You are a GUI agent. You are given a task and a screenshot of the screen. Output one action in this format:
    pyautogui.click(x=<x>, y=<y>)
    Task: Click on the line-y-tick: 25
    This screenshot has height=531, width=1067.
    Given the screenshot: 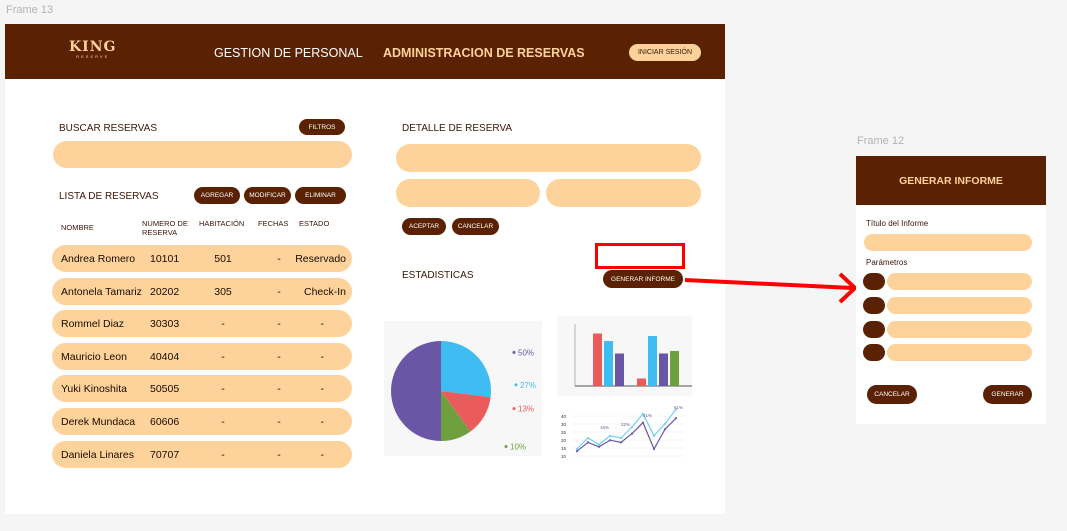 What is the action you would take?
    pyautogui.click(x=564, y=432)
    